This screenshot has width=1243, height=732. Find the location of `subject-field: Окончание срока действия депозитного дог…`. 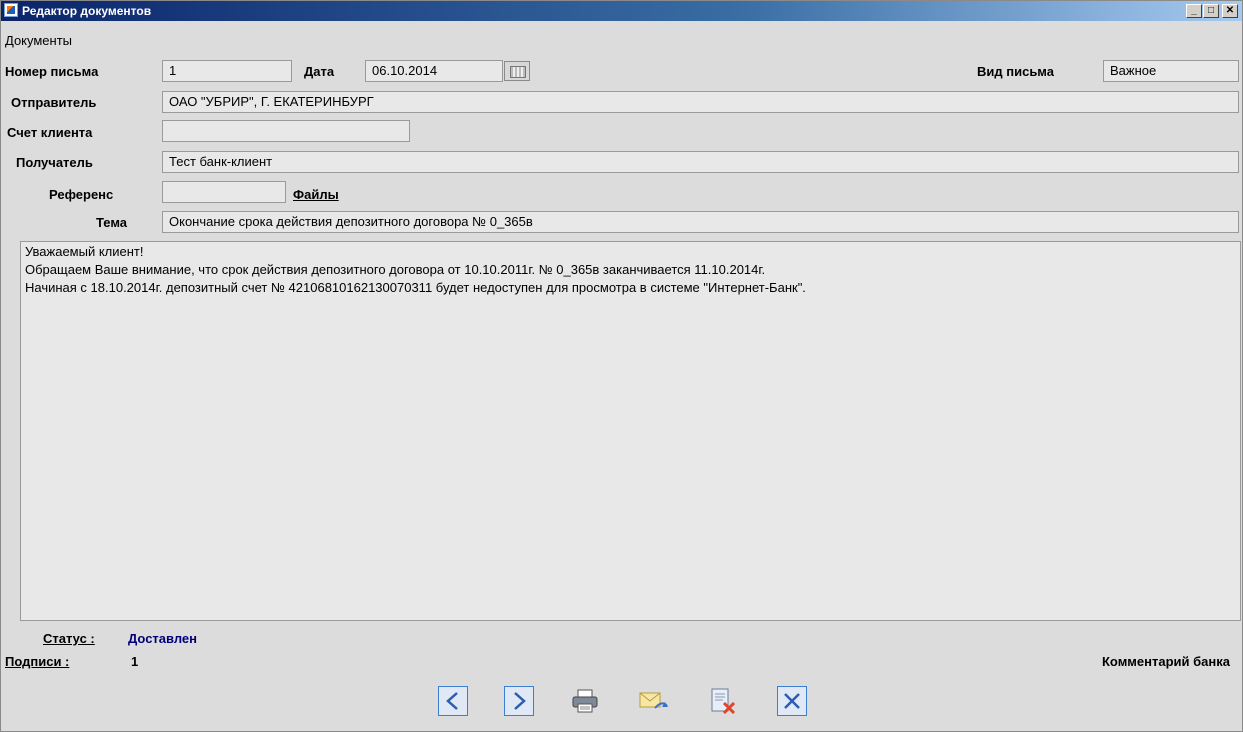

subject-field: Окончание срока действия депозитного дог… is located at coordinates (700, 222).